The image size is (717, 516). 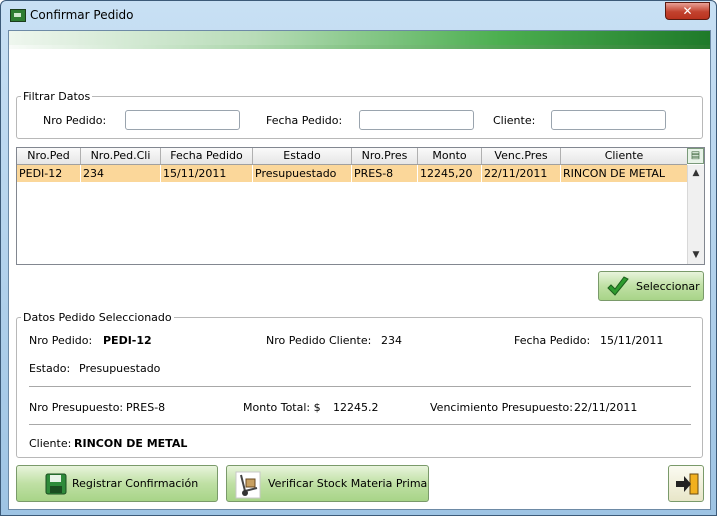 I want to click on detail-monto-total-label: Monto Total: $, so click(x=282, y=407).